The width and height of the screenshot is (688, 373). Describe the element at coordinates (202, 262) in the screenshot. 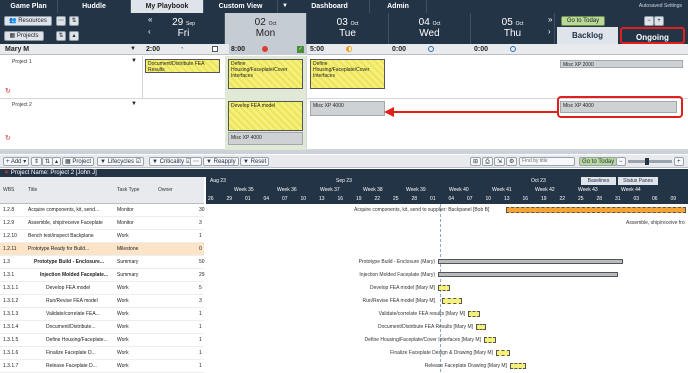

I see `cell-num: 50` at that location.